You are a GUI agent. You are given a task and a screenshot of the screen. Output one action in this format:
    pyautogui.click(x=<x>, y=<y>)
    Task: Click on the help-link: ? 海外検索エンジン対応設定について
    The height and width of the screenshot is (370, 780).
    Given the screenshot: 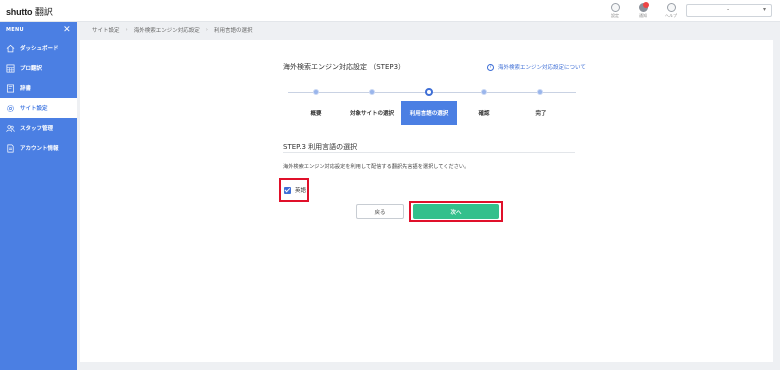 What is the action you would take?
    pyautogui.click(x=536, y=67)
    